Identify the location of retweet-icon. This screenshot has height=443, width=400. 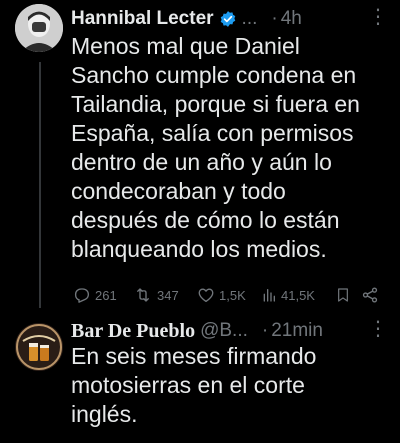
(143, 295).